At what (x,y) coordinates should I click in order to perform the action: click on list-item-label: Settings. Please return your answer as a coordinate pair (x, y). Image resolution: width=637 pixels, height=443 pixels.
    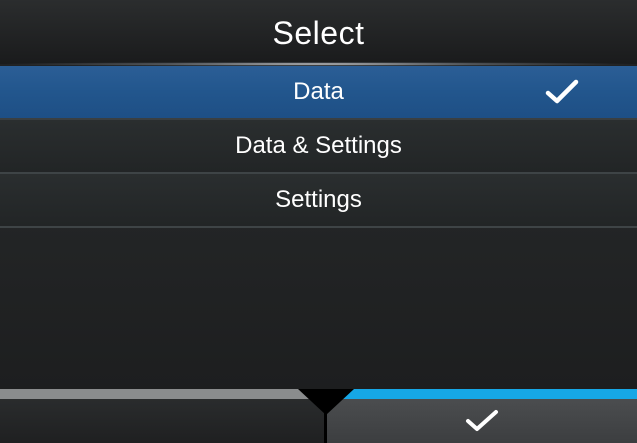
    Looking at the image, I should click on (318, 199).